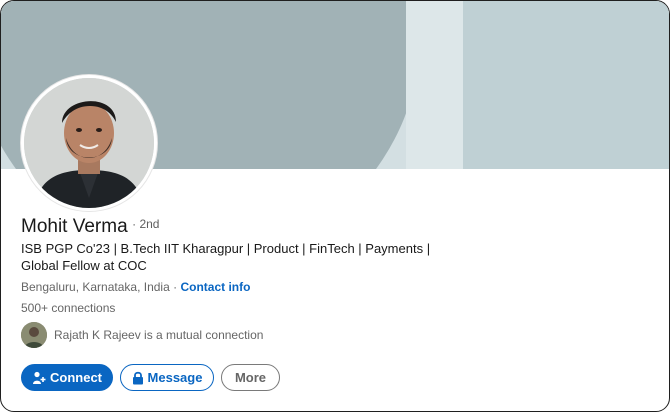 The width and height of the screenshot is (670, 412). Describe the element at coordinates (149, 224) in the screenshot. I see `degree-value: 2nd` at that location.